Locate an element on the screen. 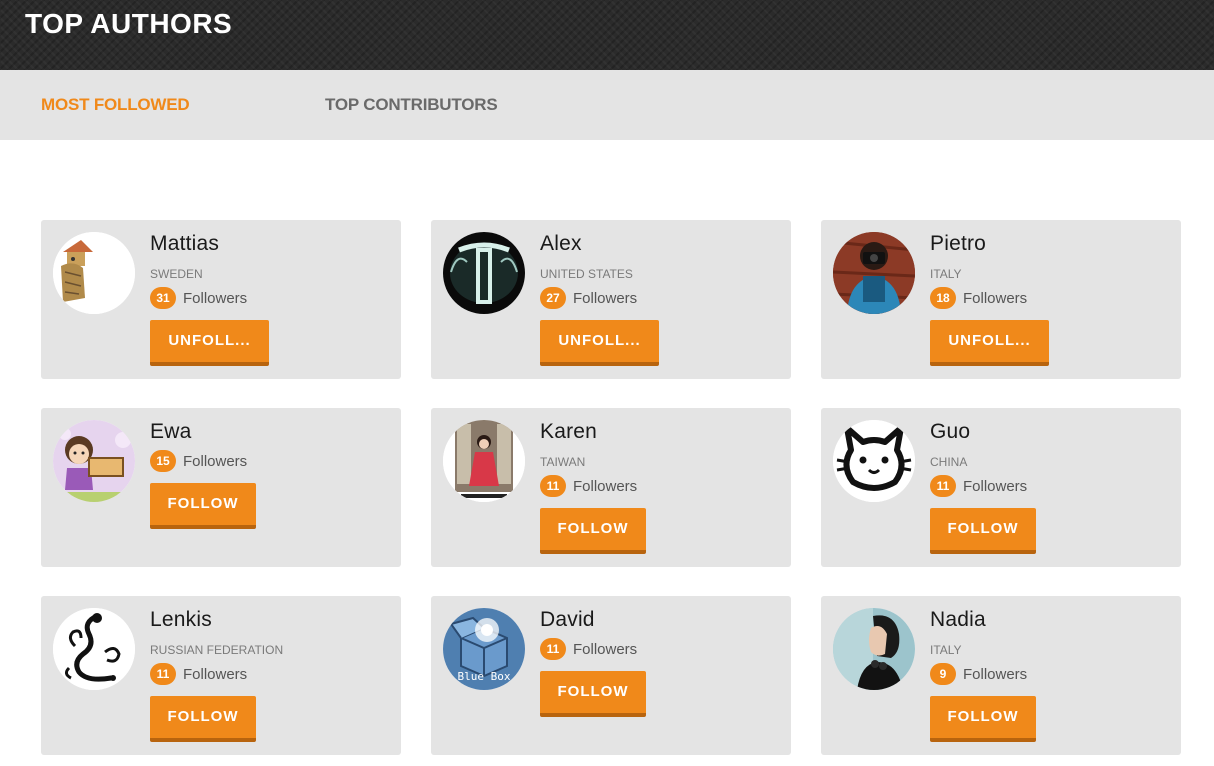  tab-bar: MOST FOLLOWED TOP CONTRIBUTORS is located at coordinates (607, 105).